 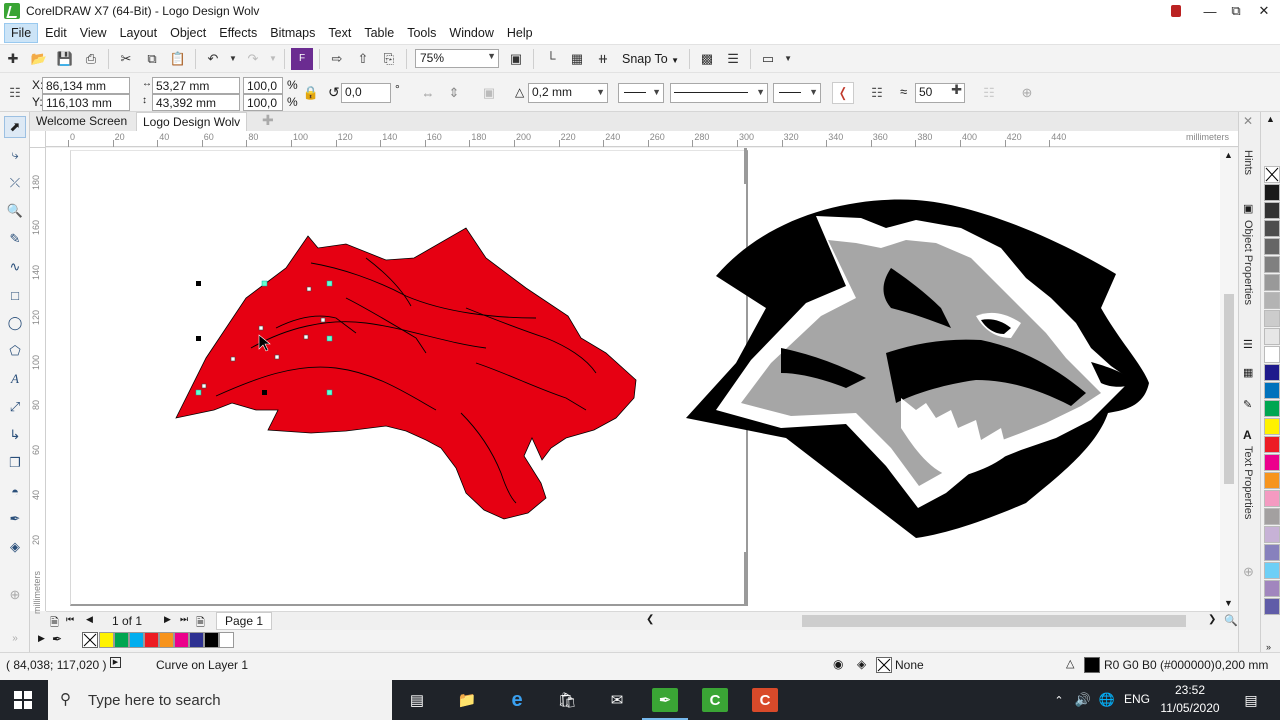 I want to click on menu-object: Object, so click(x=188, y=33).